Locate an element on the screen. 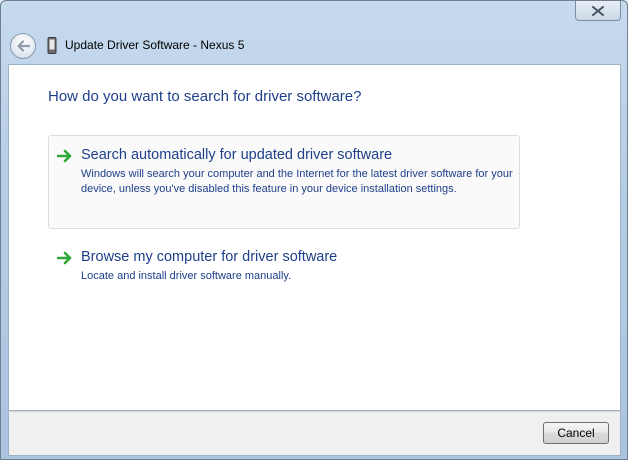  close-button is located at coordinates (598, 11).